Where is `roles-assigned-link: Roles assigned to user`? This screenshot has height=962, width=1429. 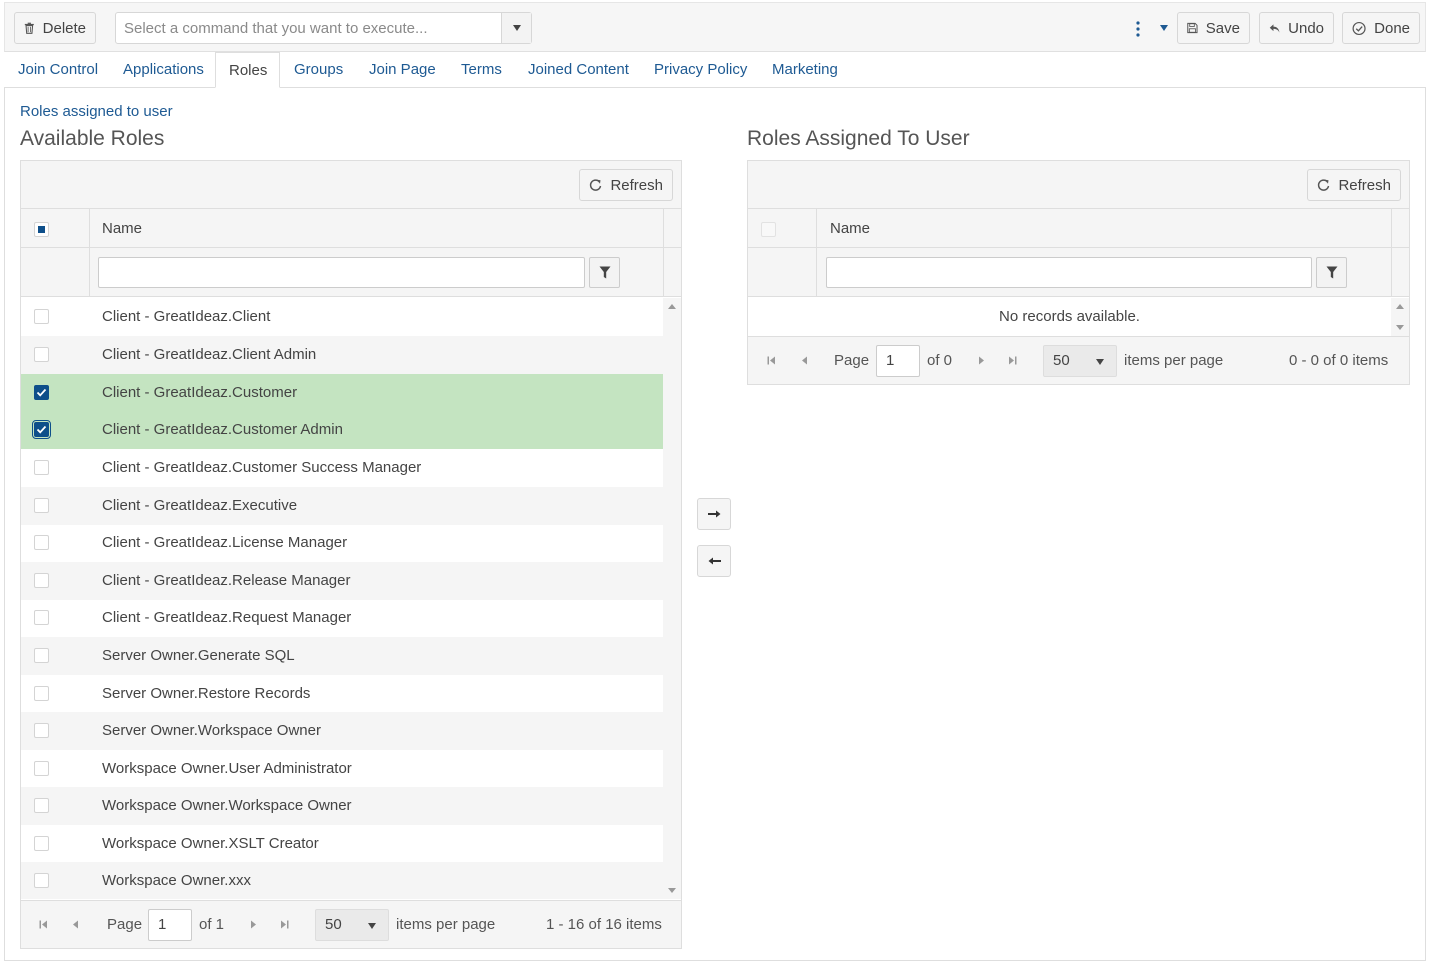
roles-assigned-link: Roles assigned to user is located at coordinates (96, 111).